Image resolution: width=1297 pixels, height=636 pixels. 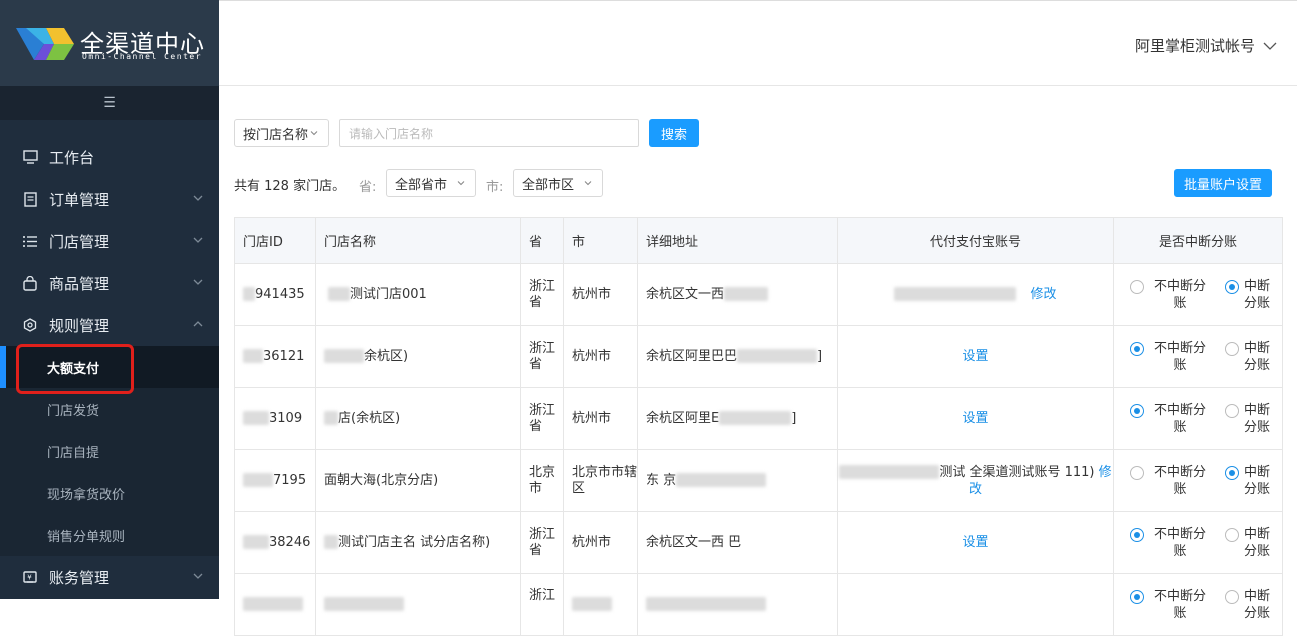 I want to click on bag-icon, so click(x=30, y=283).